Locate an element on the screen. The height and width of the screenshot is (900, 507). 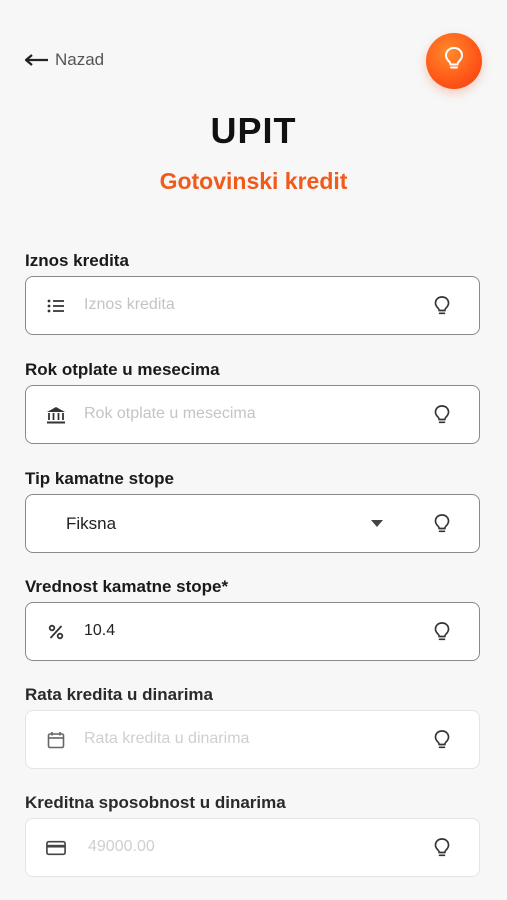
vrednost-kamatne-stope-field is located at coordinates (252, 631).